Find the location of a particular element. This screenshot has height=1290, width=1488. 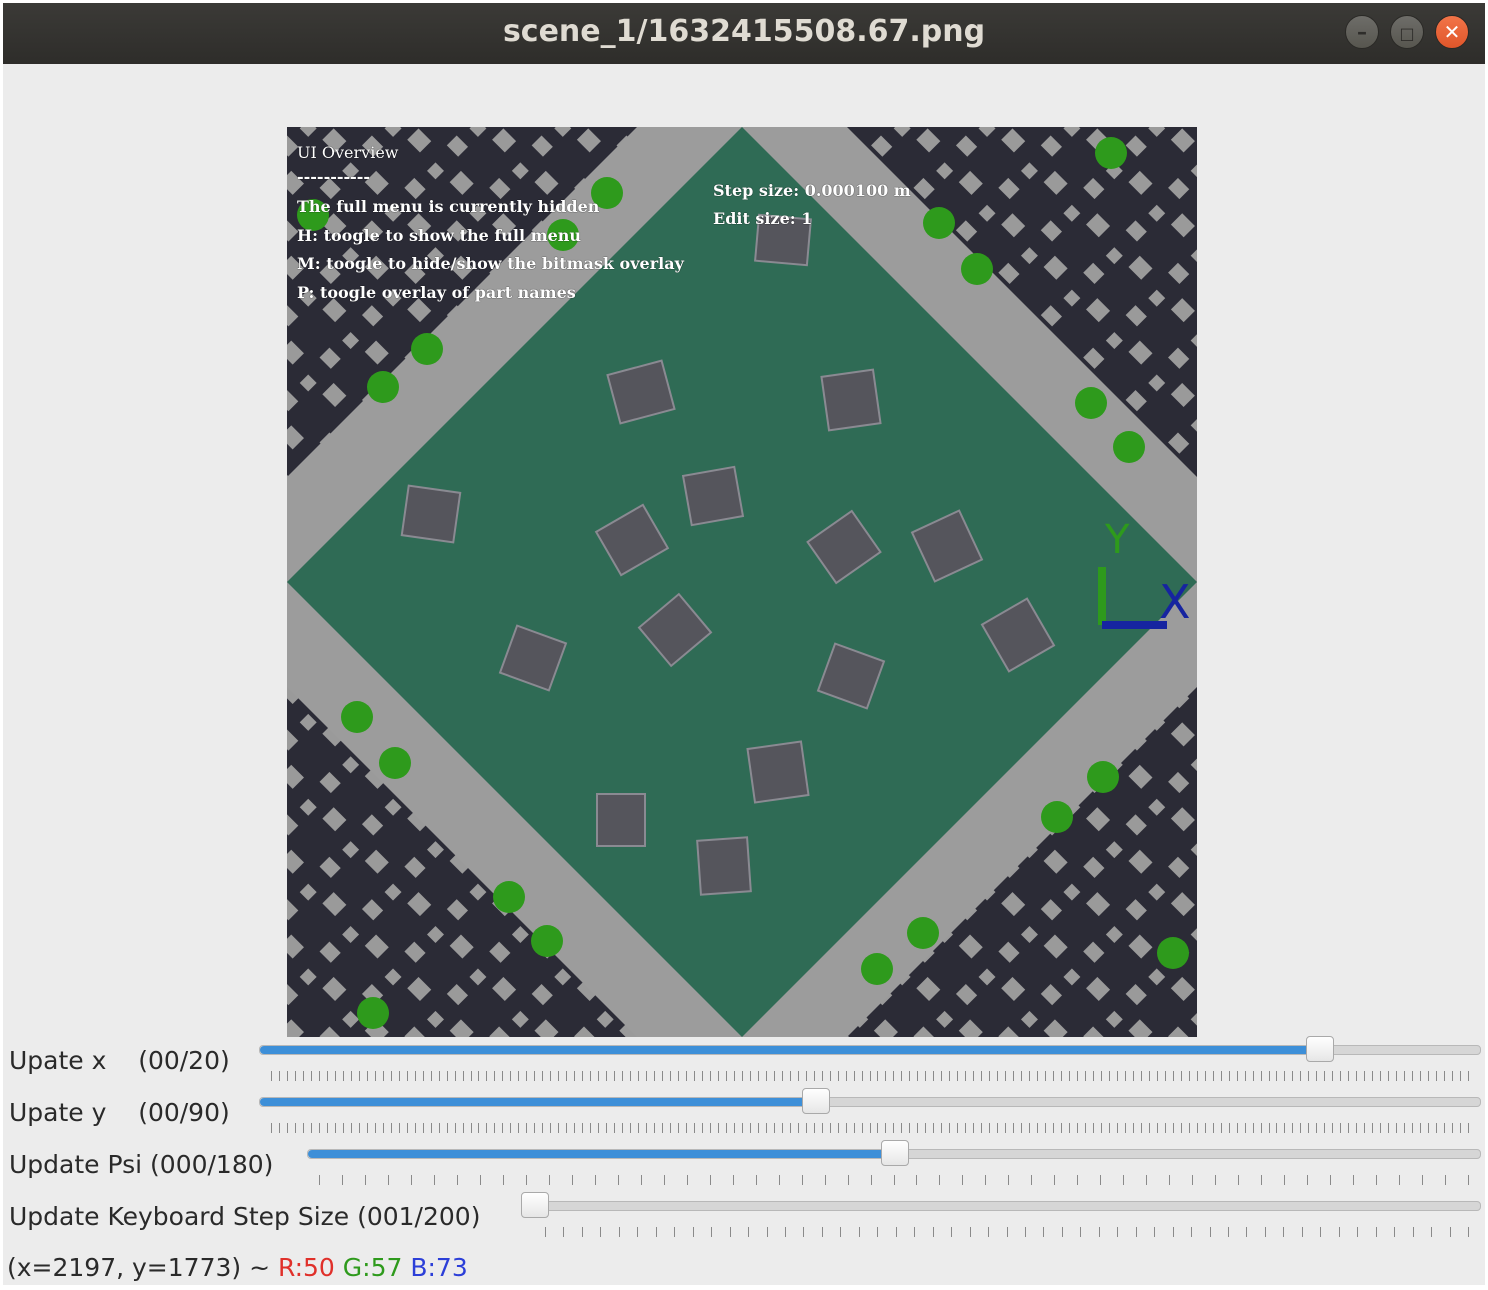

minimize-button: – is located at coordinates (1362, 32).